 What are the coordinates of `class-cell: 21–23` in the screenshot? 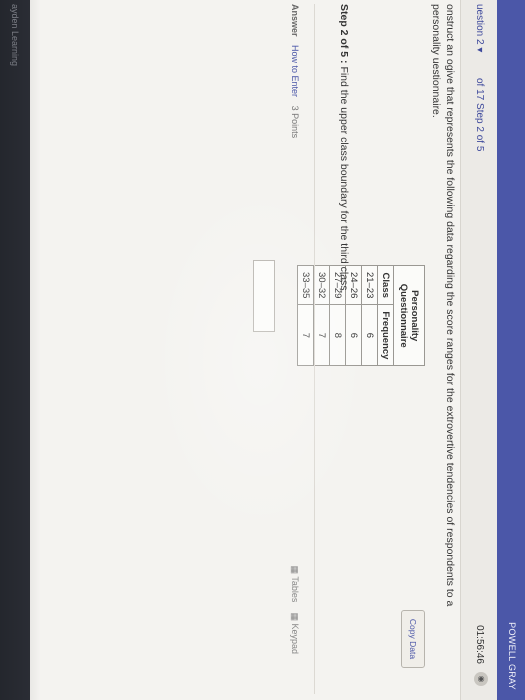 It's located at (369, 285).